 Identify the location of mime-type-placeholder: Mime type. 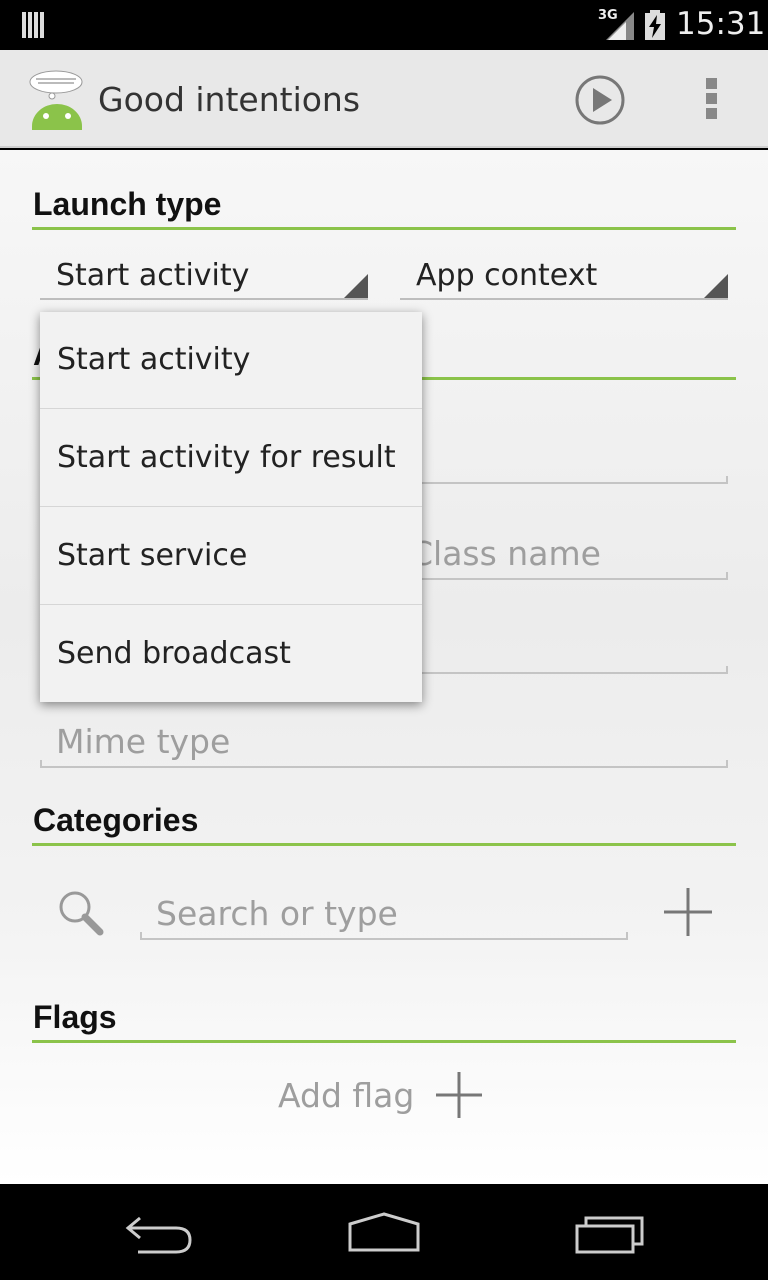
(143, 741).